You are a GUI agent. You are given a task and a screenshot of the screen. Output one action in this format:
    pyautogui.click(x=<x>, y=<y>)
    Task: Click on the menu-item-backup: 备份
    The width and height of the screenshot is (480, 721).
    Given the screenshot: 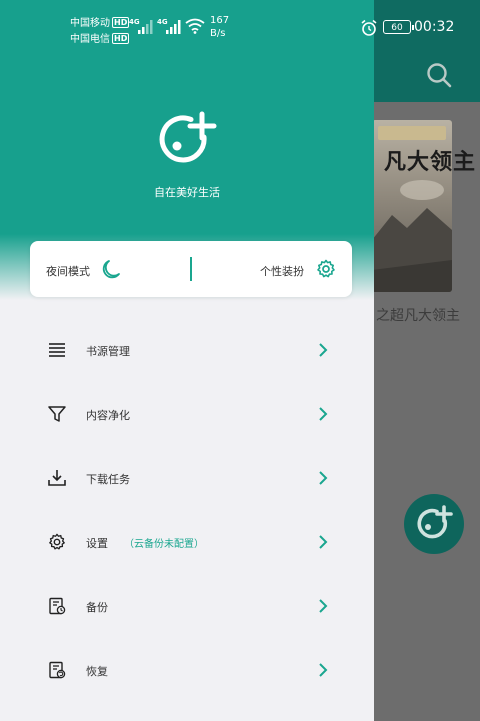 What is the action you would take?
    pyautogui.click(x=187, y=607)
    